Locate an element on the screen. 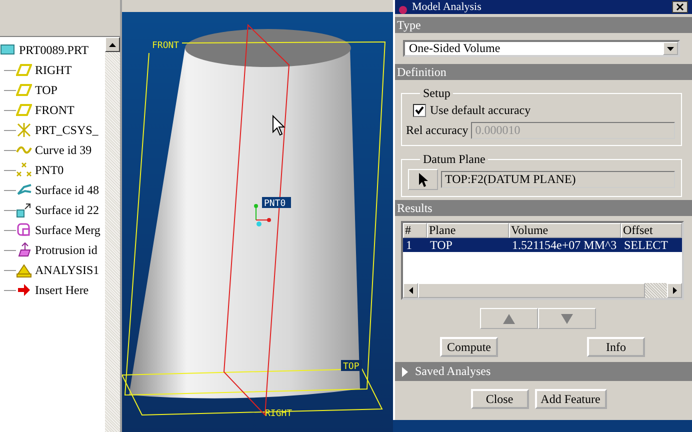  type-dropdown: One-Sided Volume is located at coordinates (541, 48).